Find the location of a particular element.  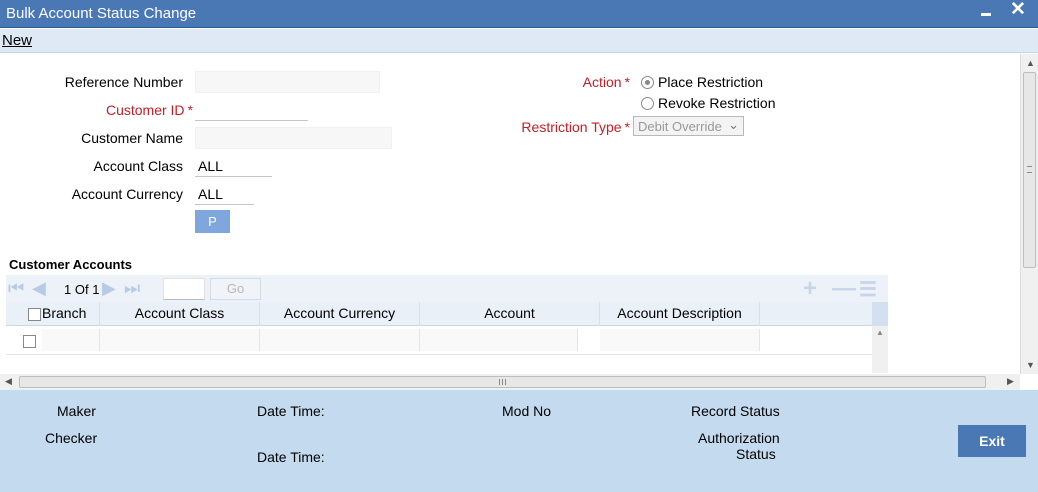

revoke-restriction-label: Revoke Restriction is located at coordinates (717, 103).